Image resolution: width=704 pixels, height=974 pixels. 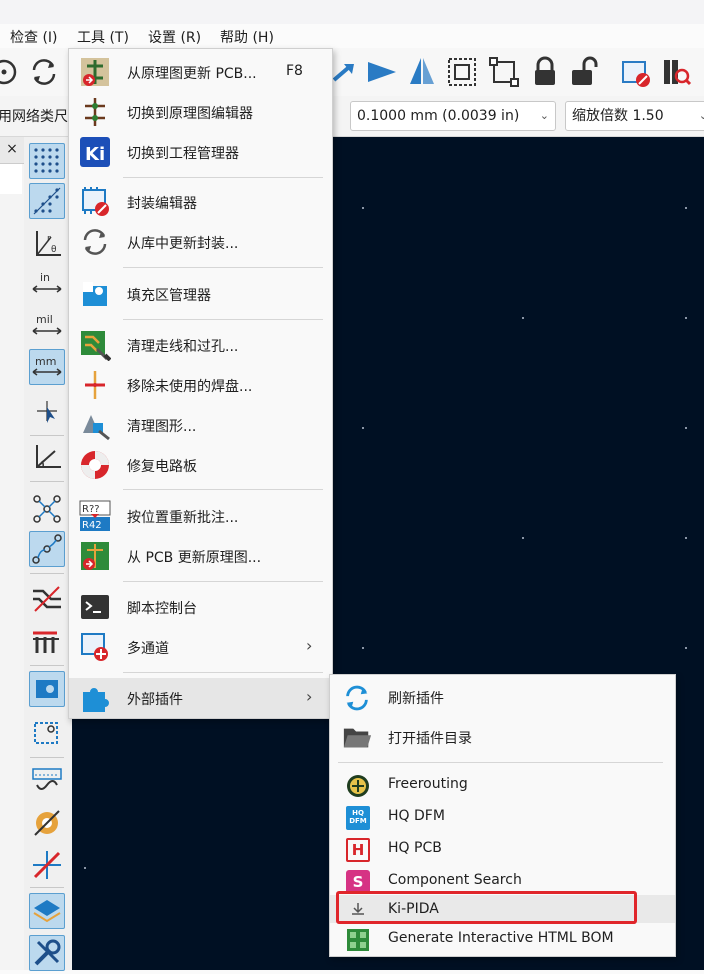 I want to click on millimeters-icon: mm, so click(x=47, y=365).